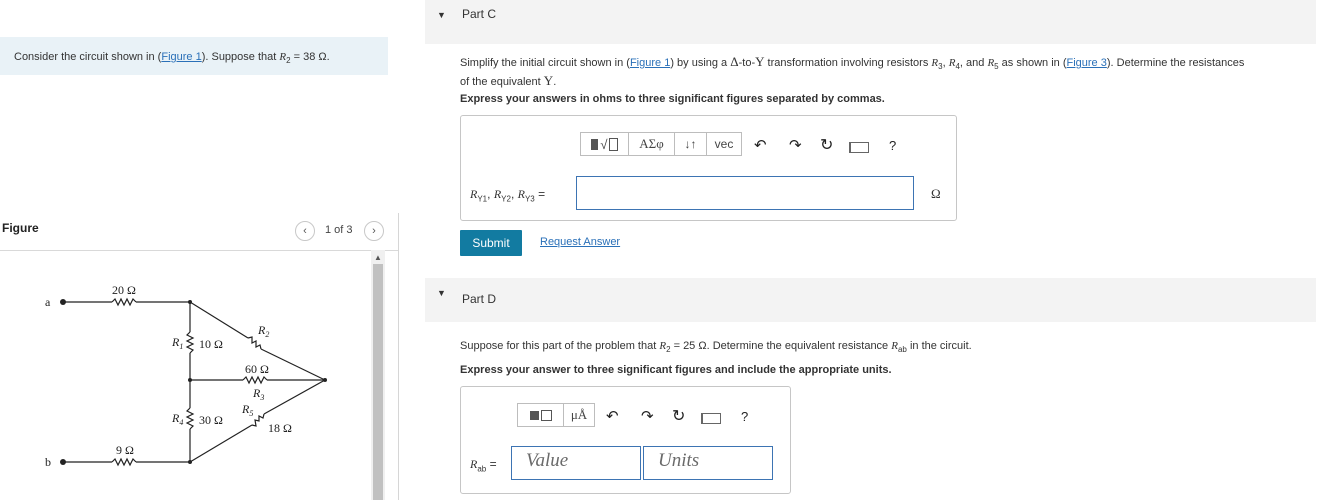 The width and height of the screenshot is (1324, 500). I want to click on r4-label: R4, so click(177, 419).